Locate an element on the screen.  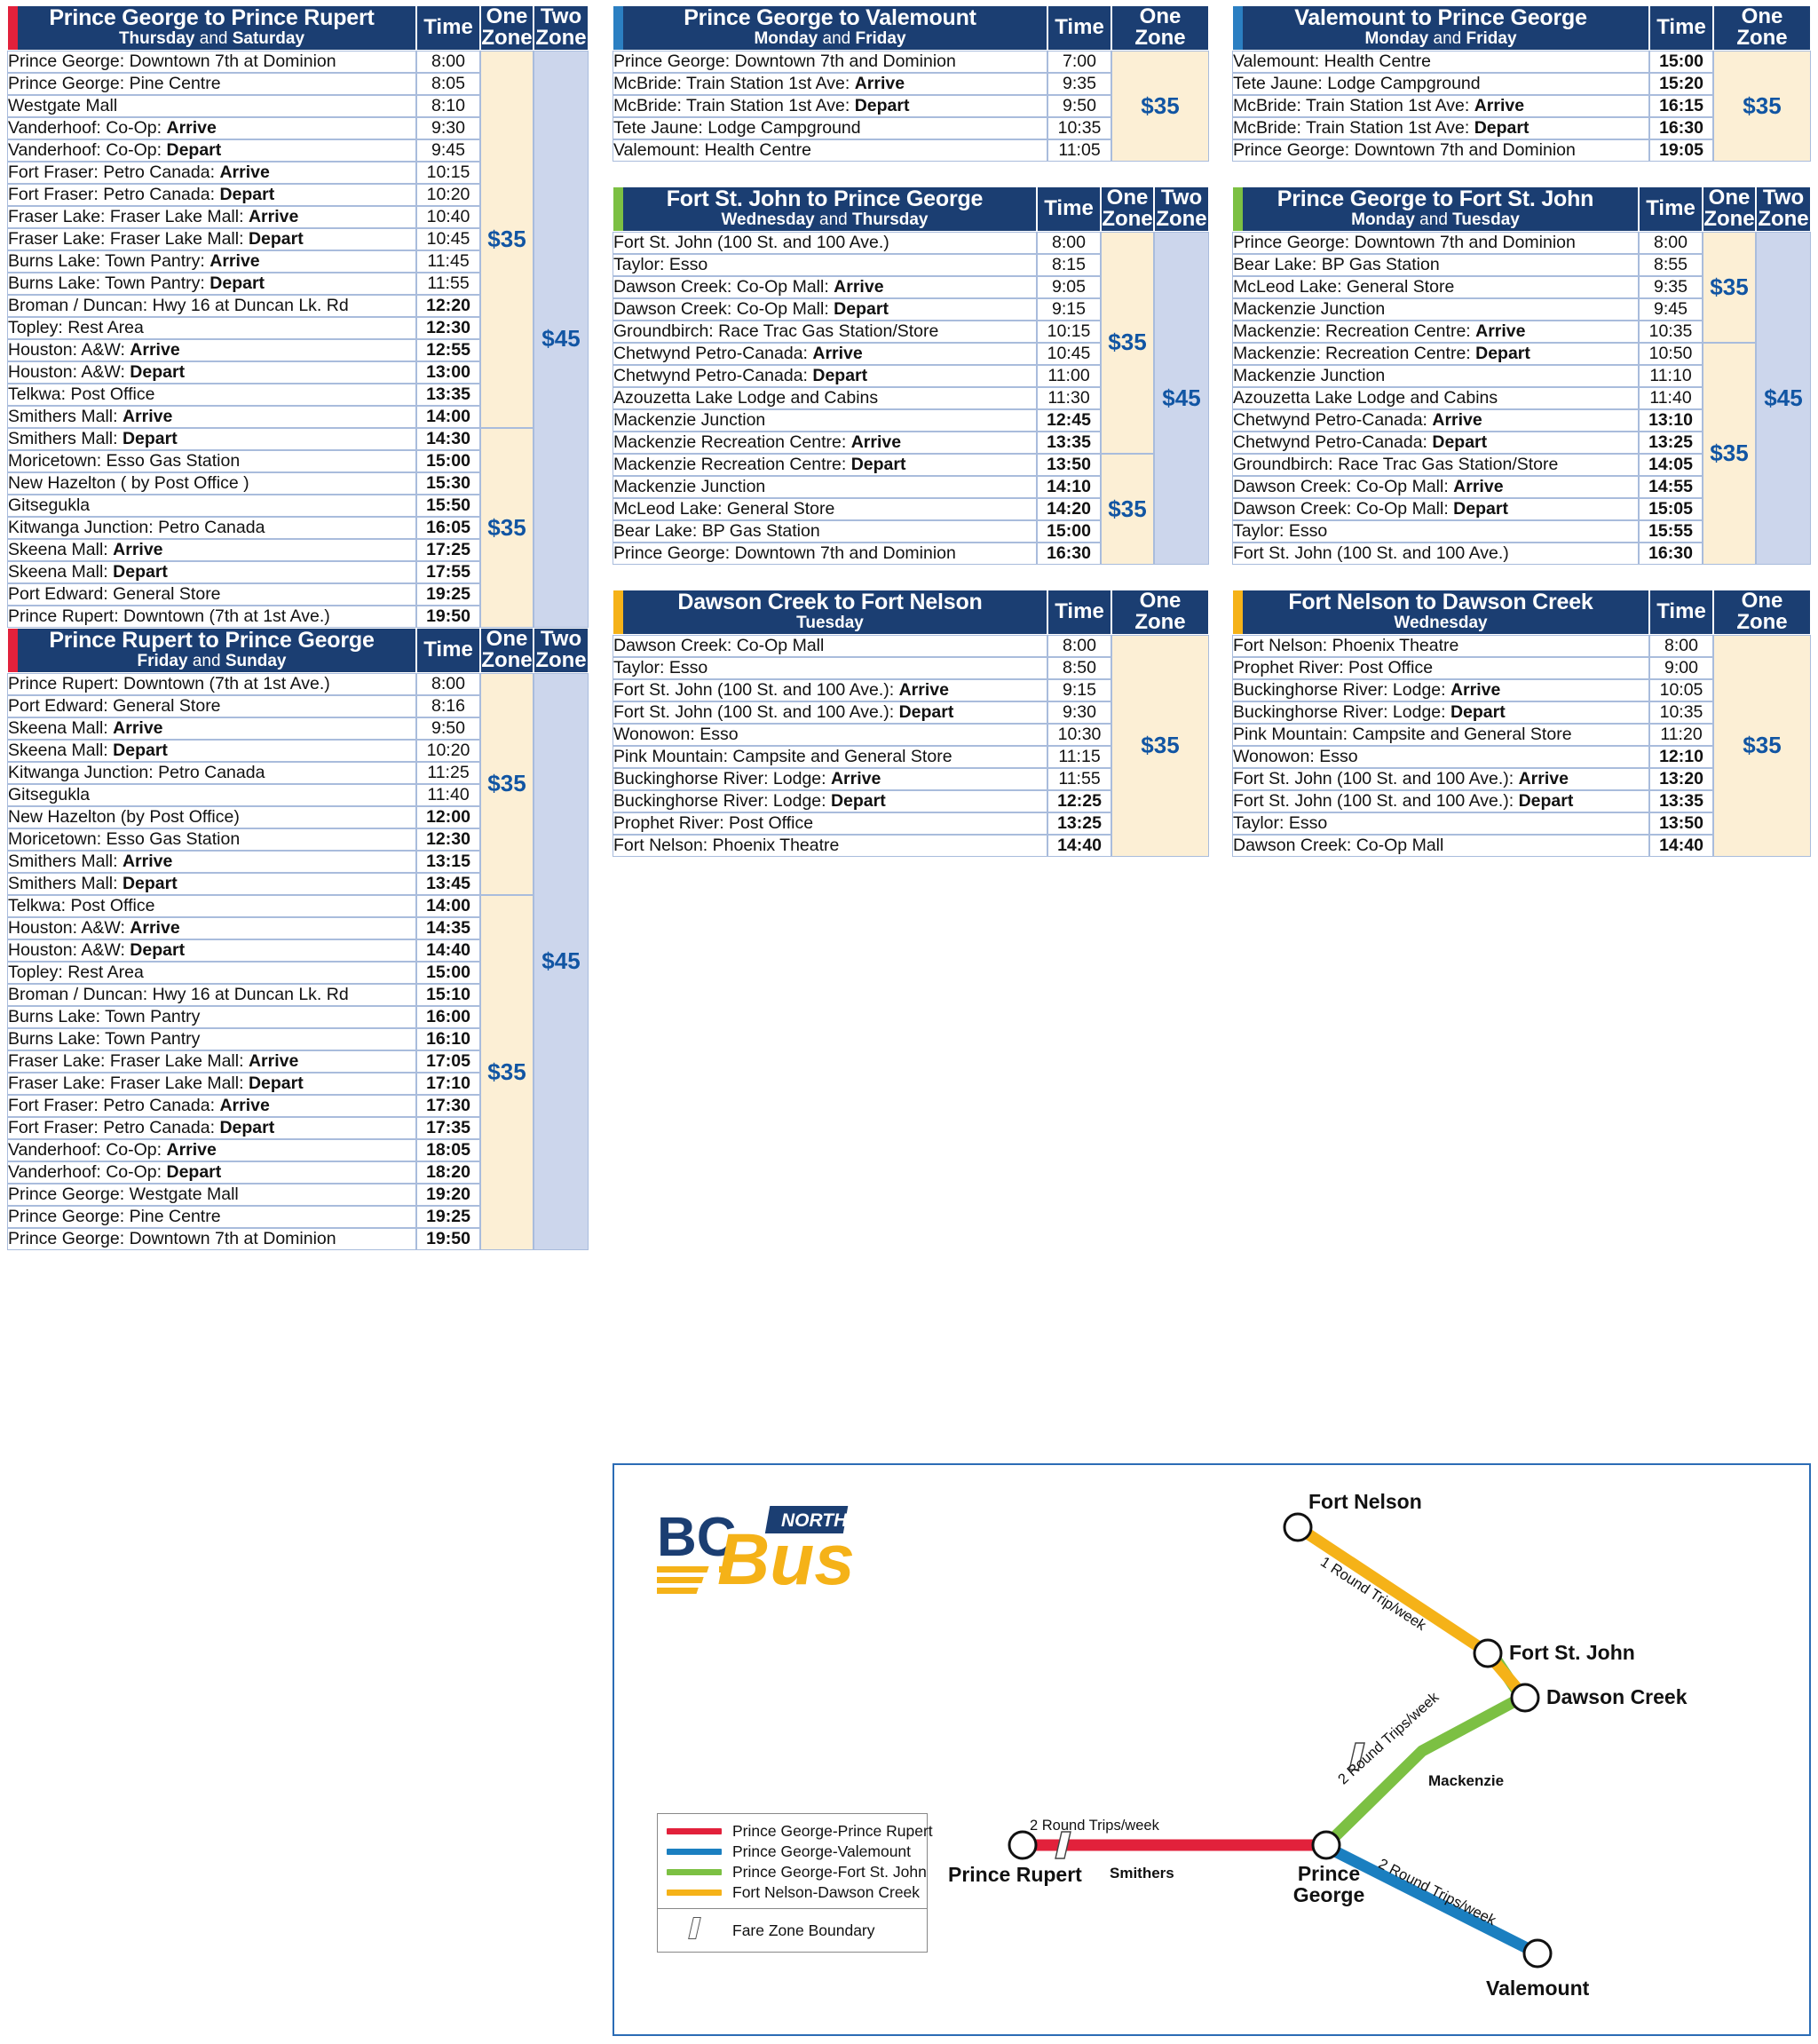
stop-name-cell: Fort Nelson: Phoenix Theatre is located at coordinates (1440, 645).